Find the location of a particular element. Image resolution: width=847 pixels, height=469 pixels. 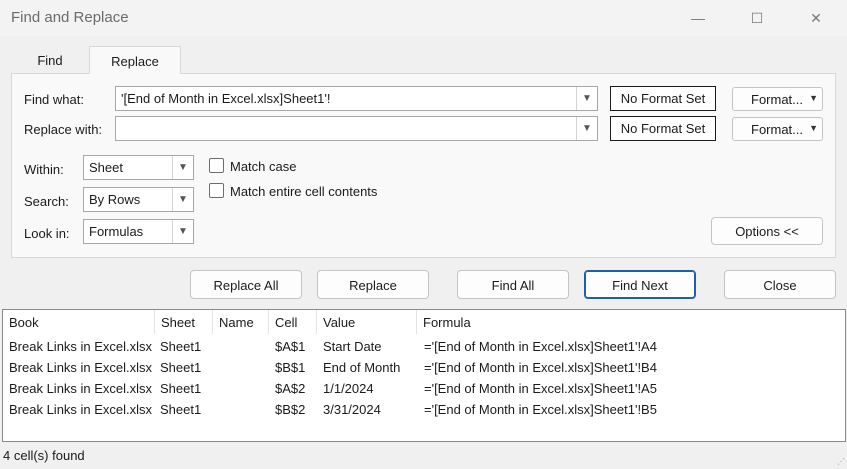

column-header-value: Value is located at coordinates (367, 322).